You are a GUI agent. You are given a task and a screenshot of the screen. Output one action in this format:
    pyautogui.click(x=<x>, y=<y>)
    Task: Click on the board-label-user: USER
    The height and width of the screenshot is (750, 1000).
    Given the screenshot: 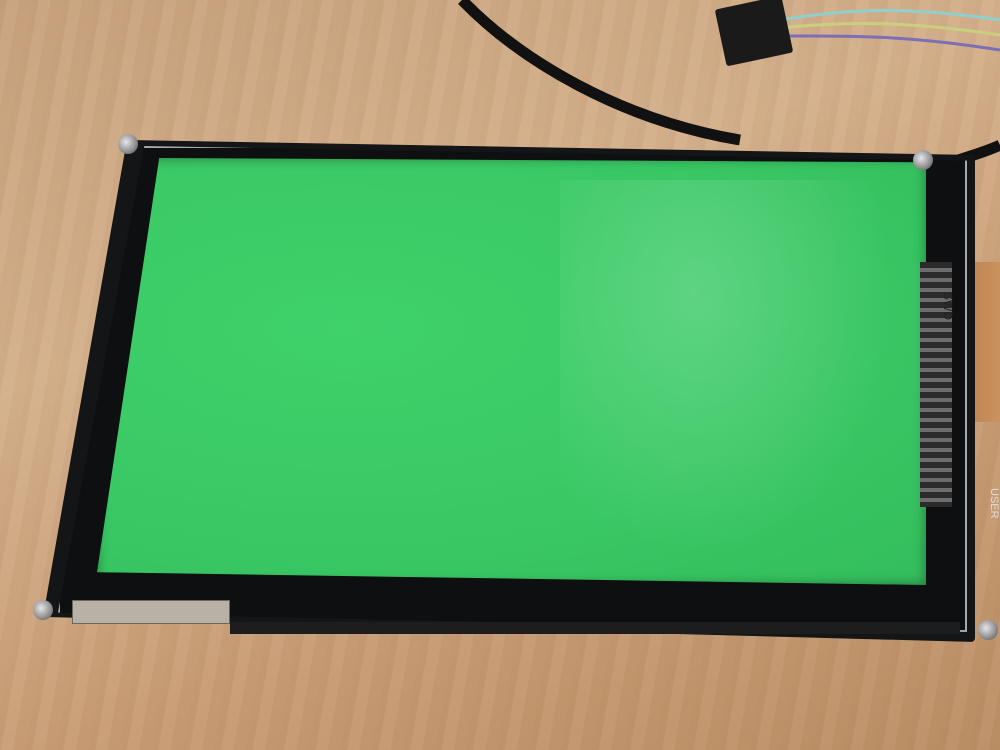 What is the action you would take?
    pyautogui.click(x=994, y=503)
    